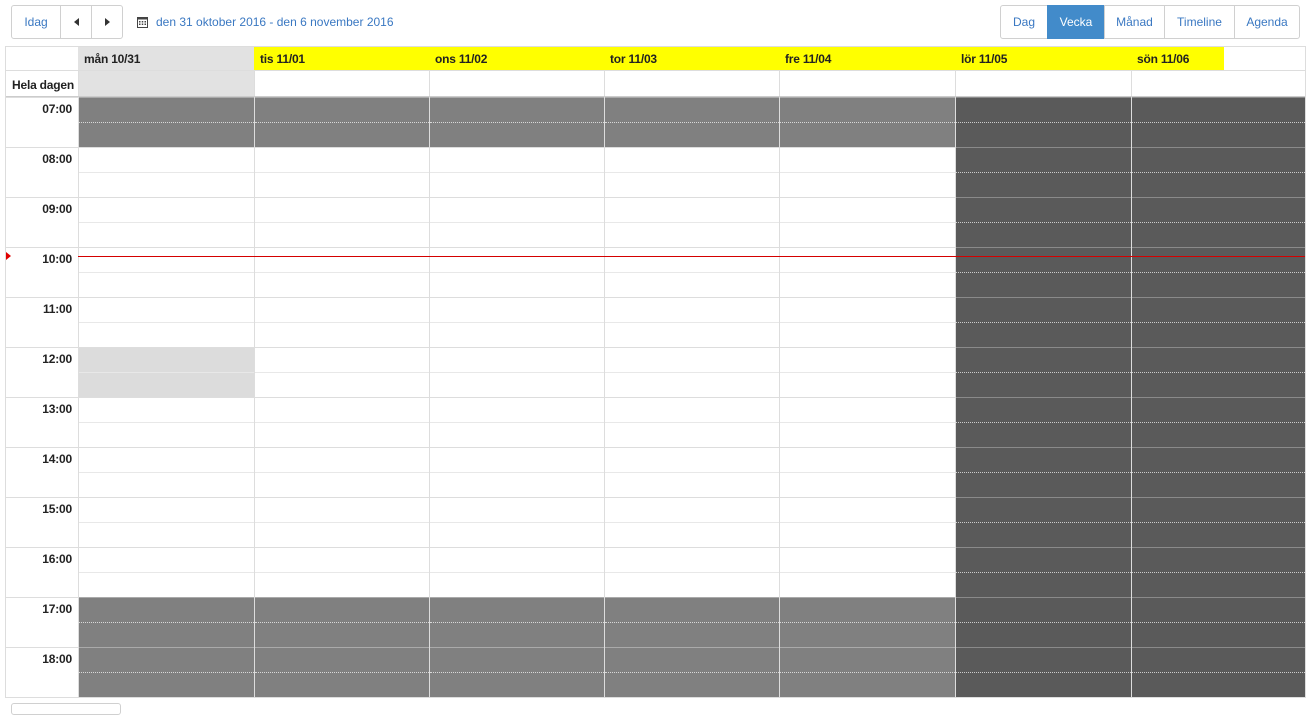 This screenshot has height=715, width=1311. What do you see at coordinates (867, 58) in the screenshot?
I see `day-header: fre 11/04` at bounding box center [867, 58].